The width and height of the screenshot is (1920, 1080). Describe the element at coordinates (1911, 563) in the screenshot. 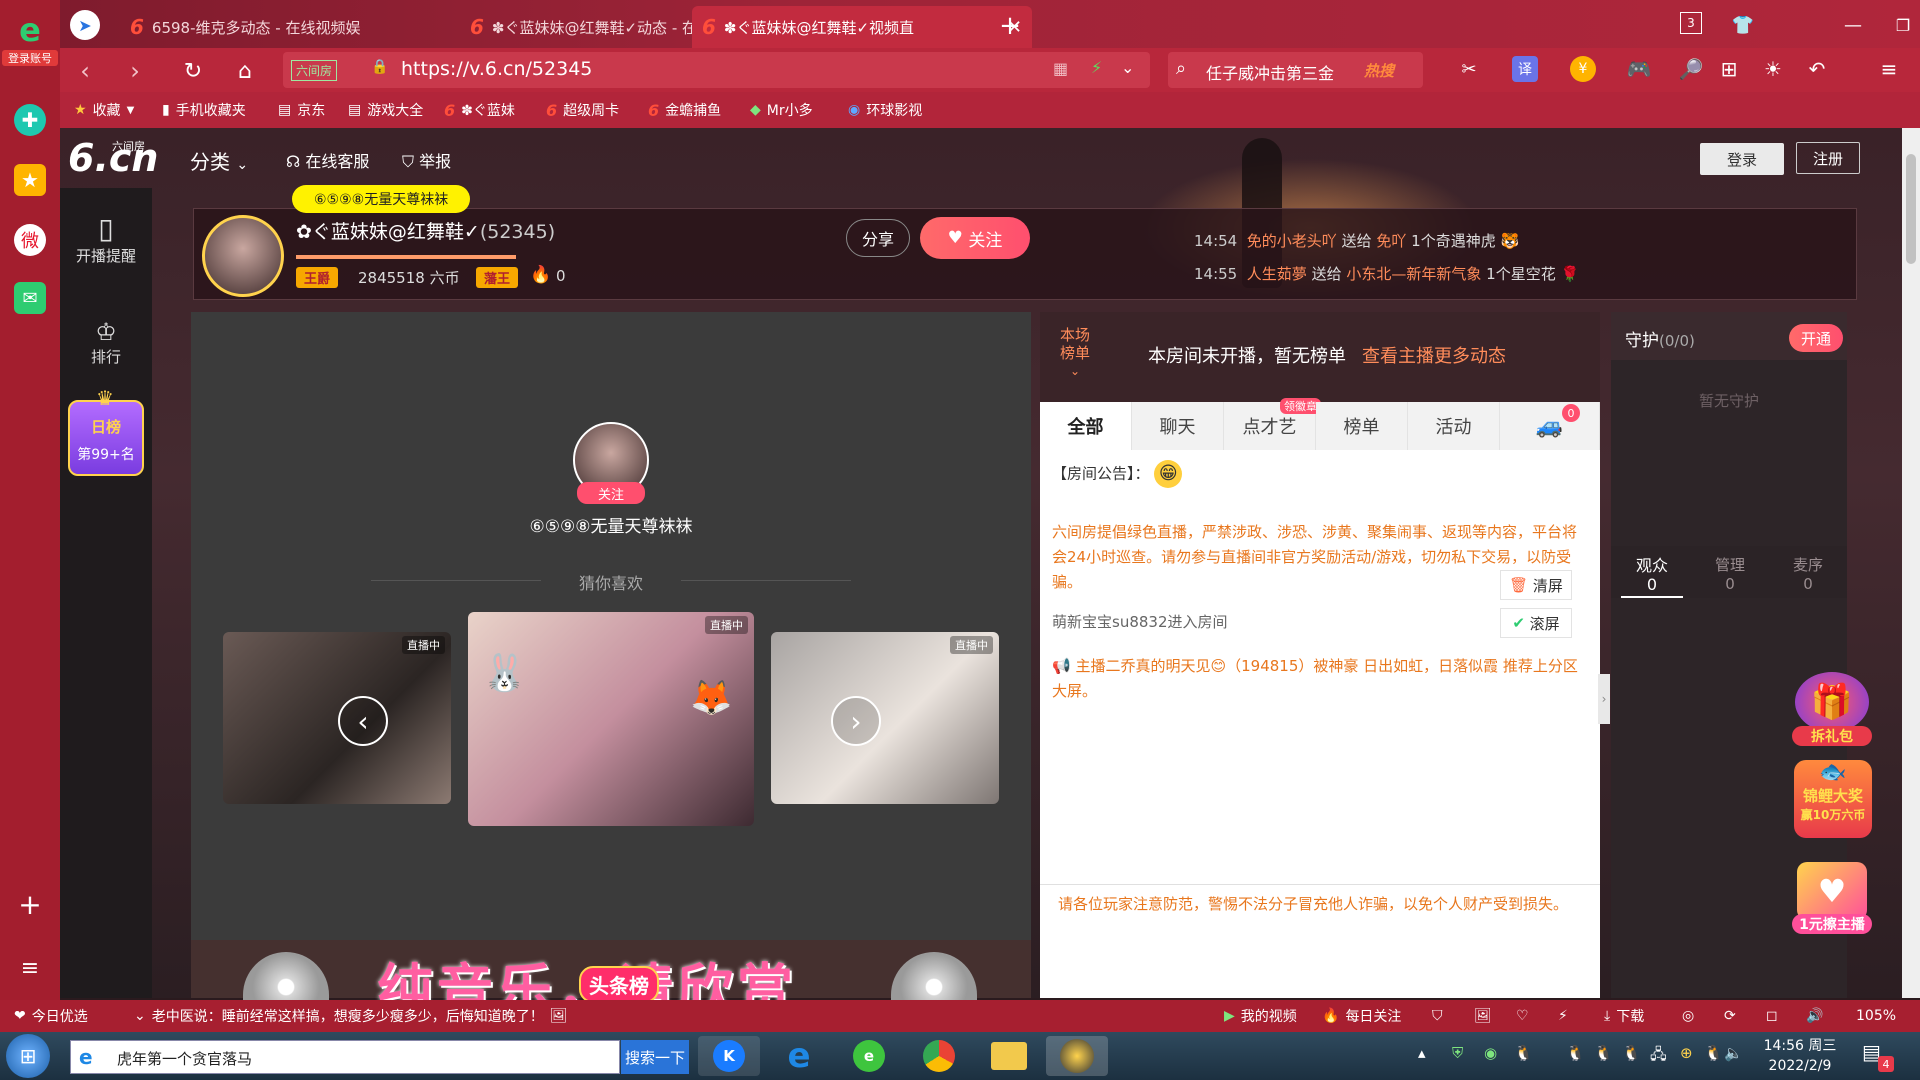

I see `page-scrollbar` at that location.